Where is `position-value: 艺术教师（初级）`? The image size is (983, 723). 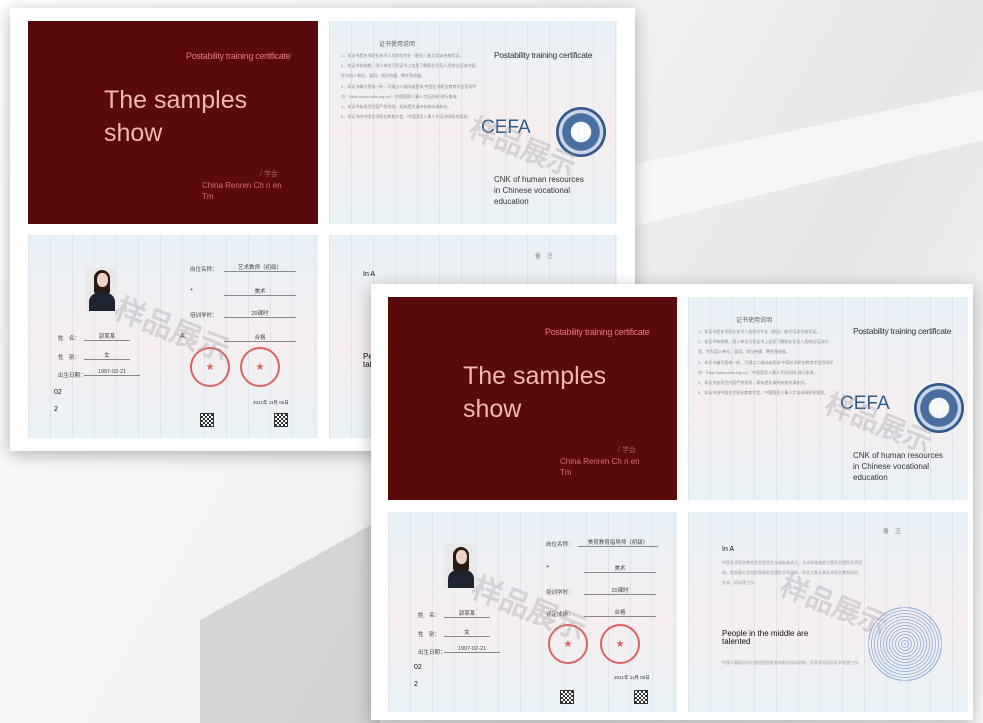
position-value: 艺术教师（初级） is located at coordinates (260, 267).